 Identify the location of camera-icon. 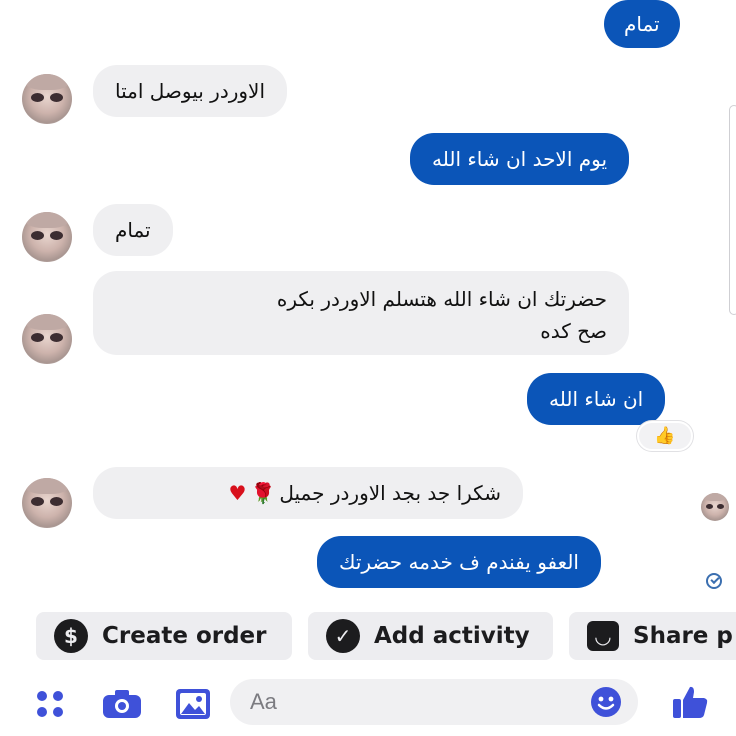
(122, 704).